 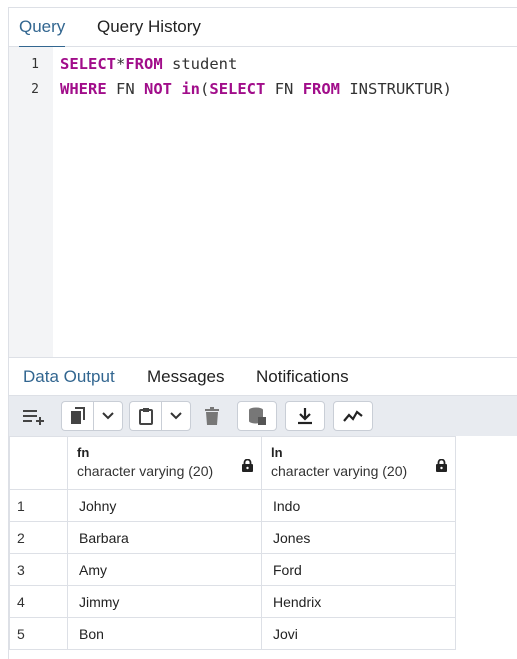 I want to click on column-name: fn, so click(x=83, y=452).